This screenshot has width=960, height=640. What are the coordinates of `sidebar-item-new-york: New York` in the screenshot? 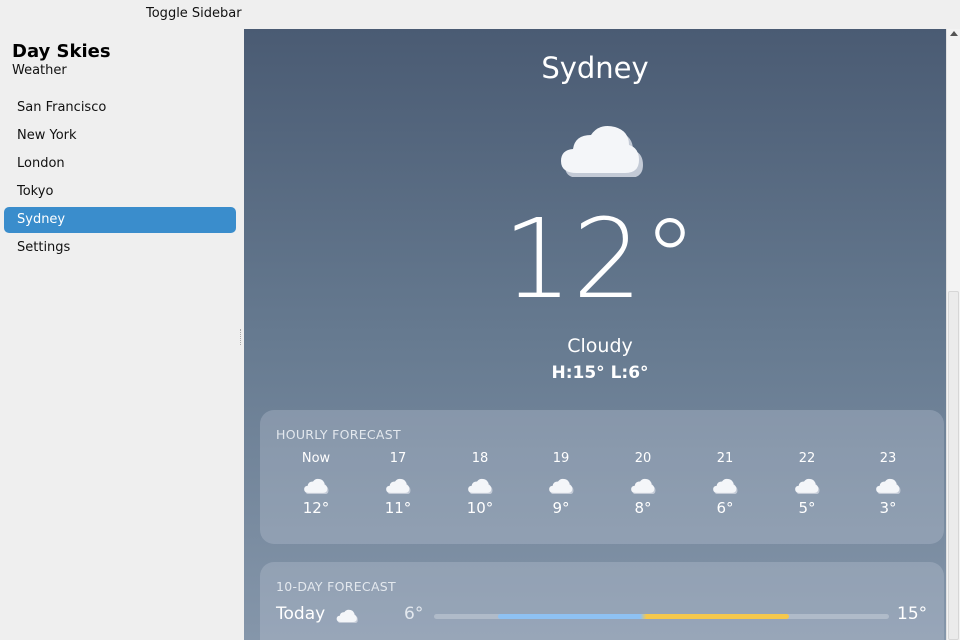 It's located at (120, 136).